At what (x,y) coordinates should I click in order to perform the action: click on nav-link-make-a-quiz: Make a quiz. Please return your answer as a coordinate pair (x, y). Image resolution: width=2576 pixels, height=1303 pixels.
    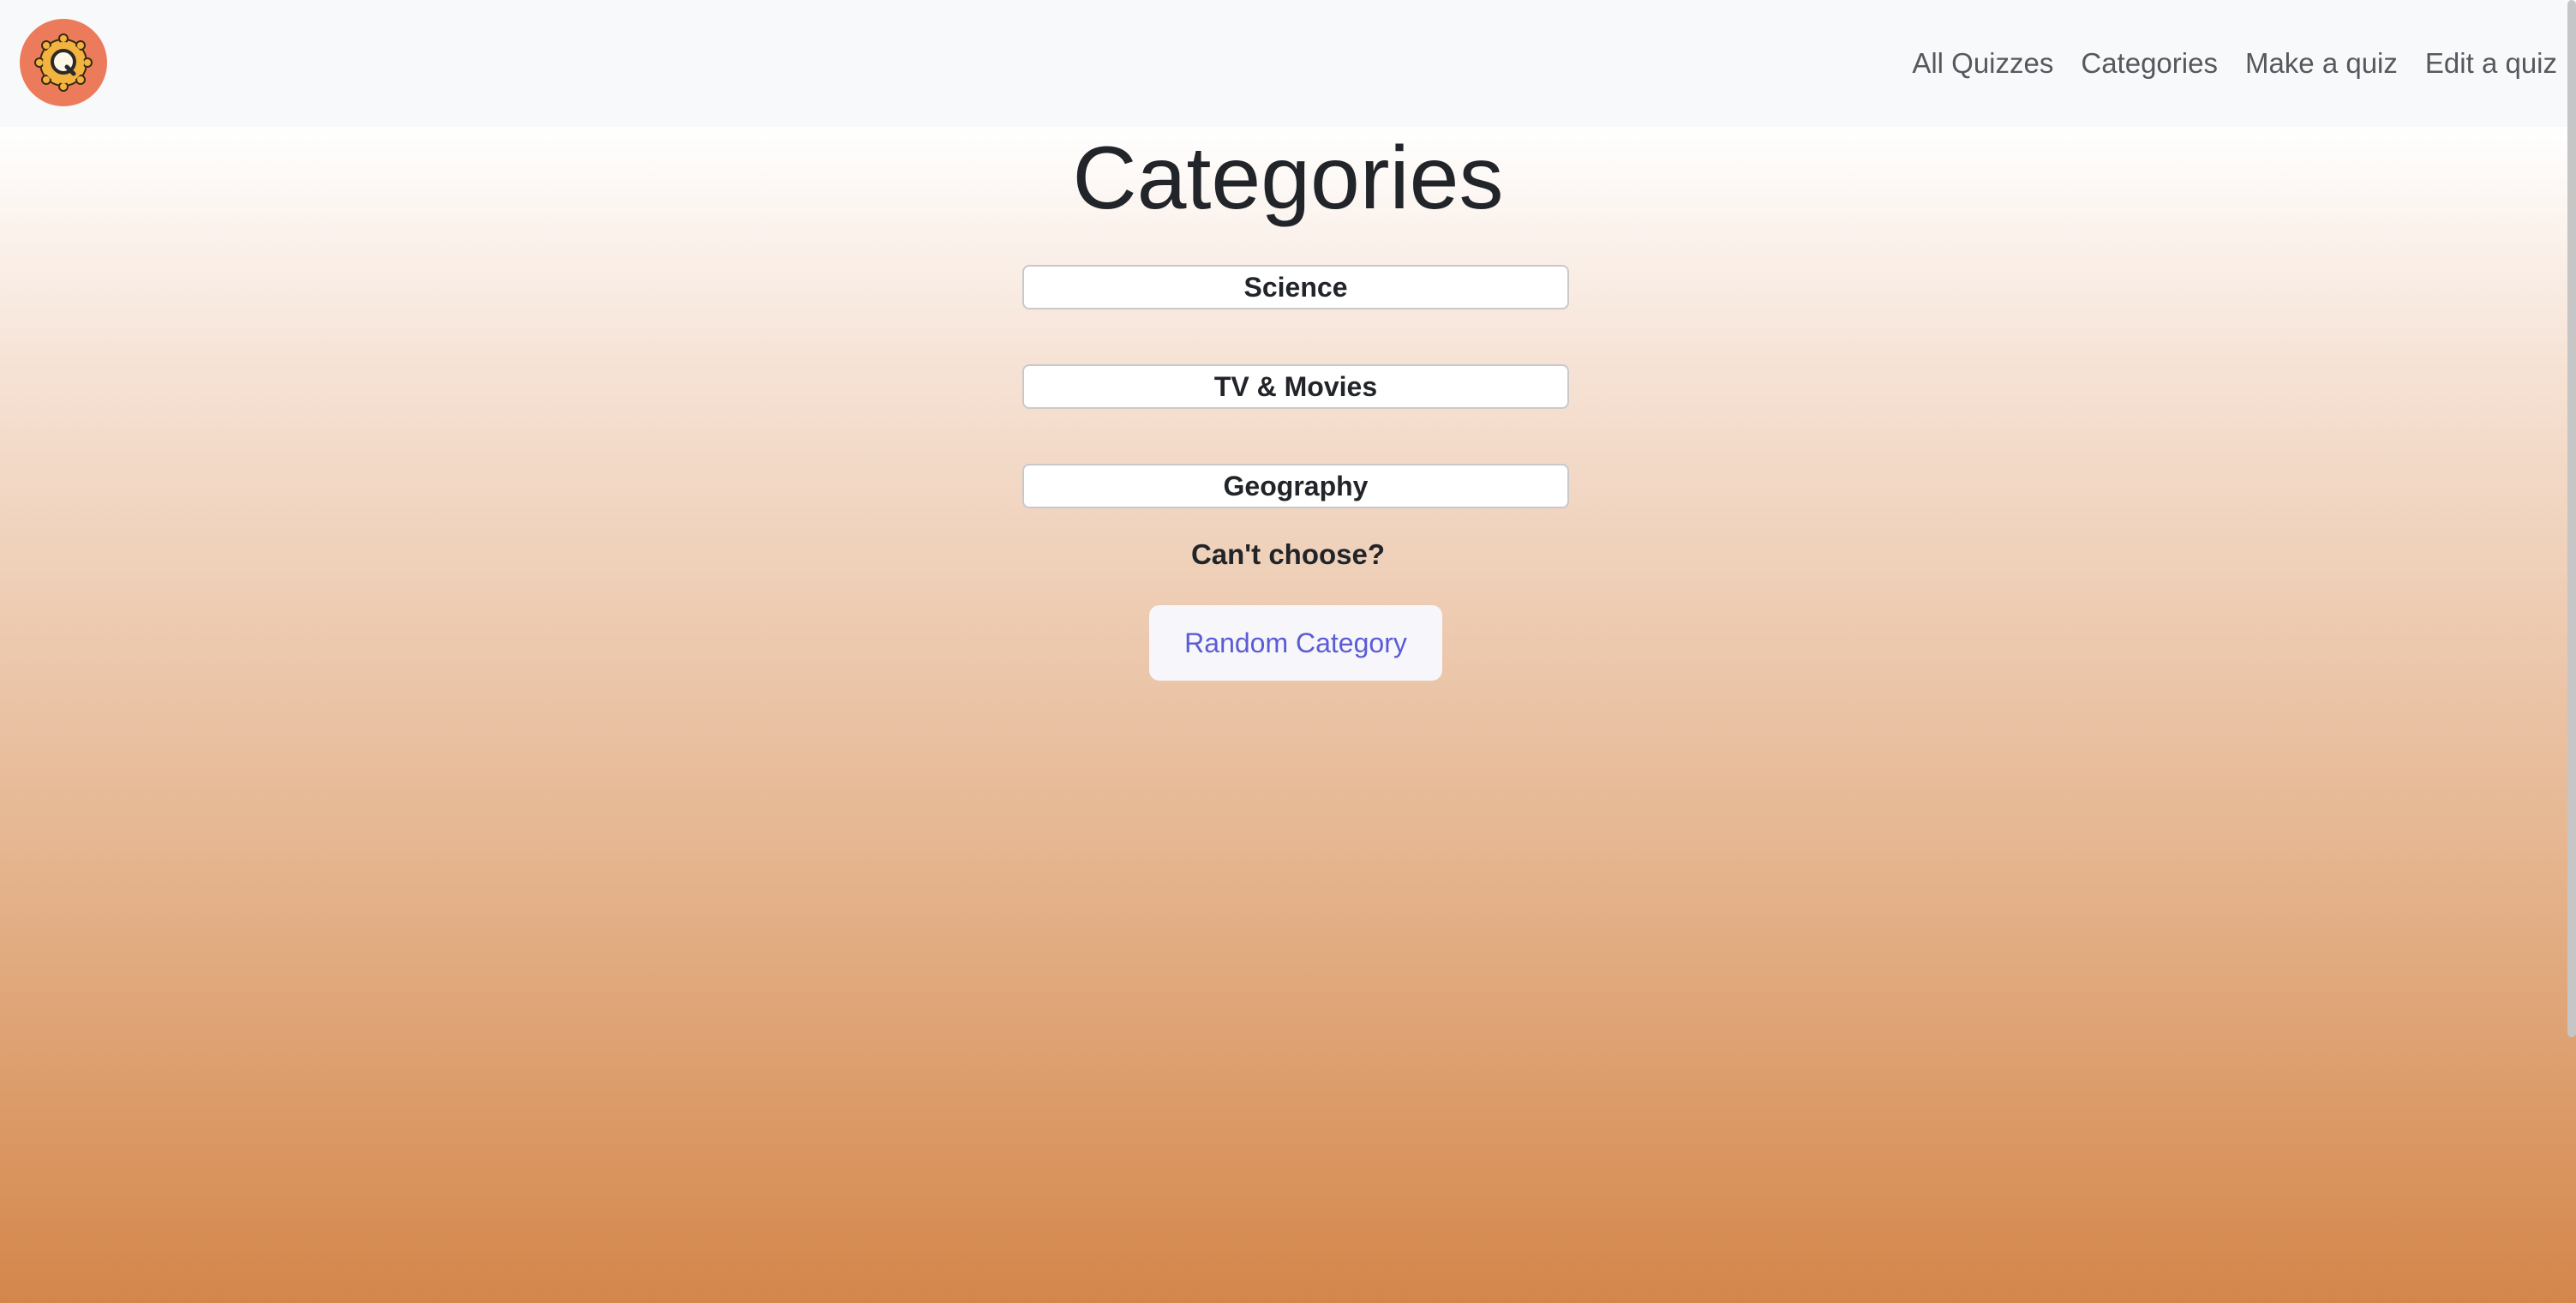
    Looking at the image, I should click on (2321, 63).